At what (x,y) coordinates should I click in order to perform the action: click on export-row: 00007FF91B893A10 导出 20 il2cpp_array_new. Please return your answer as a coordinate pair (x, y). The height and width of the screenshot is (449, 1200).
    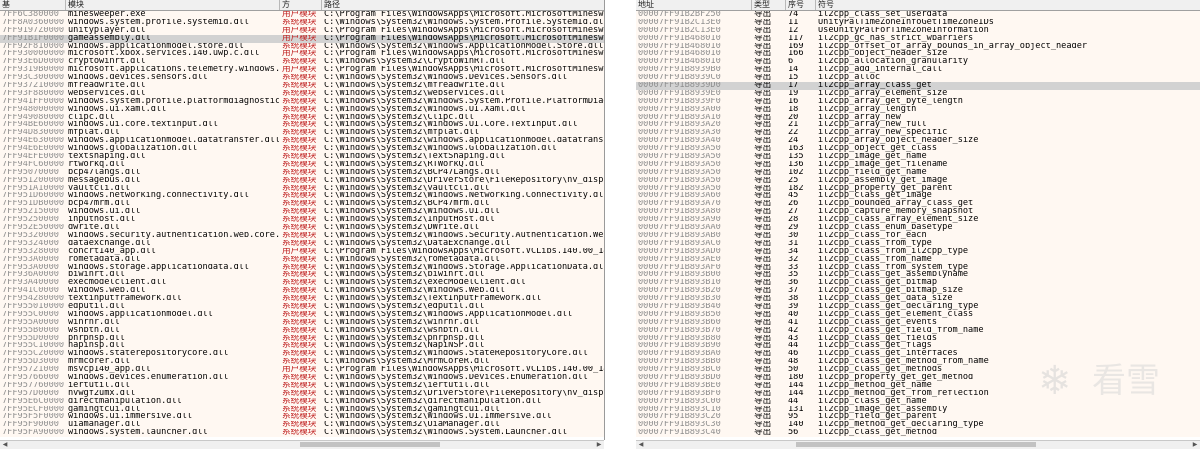
    Looking at the image, I should click on (918, 117).